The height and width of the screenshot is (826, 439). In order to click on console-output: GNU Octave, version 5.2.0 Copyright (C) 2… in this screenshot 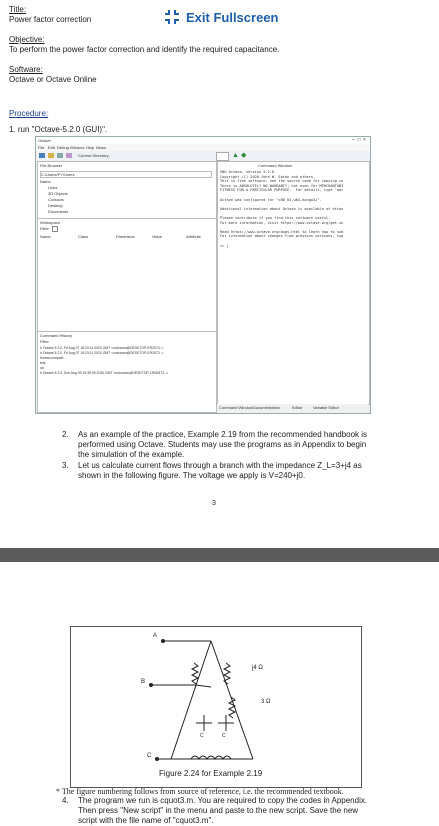, I will do `click(281, 209)`.